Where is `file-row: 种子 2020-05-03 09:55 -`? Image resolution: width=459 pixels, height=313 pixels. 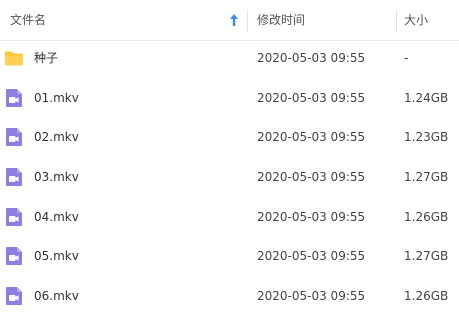
file-row: 种子 2020-05-03 09:55 - is located at coordinates (229, 60).